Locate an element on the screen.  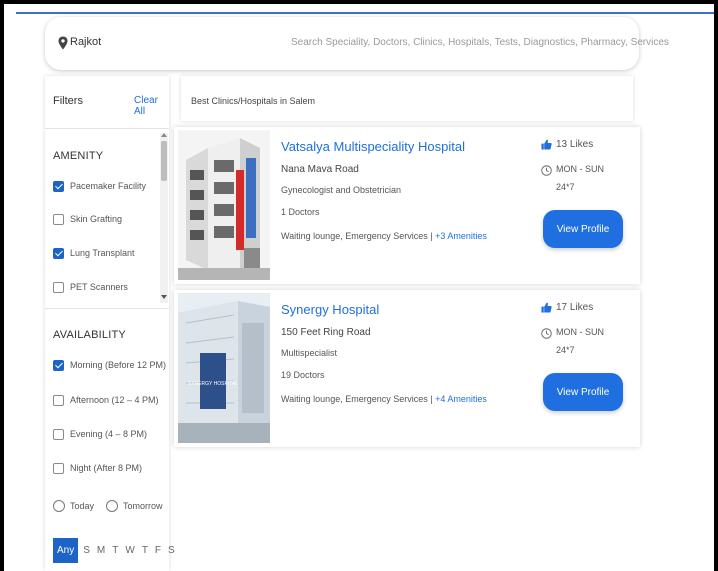
availability-afternoon-checkbox: Afternoon (12 – 4 PM) is located at coordinates (106, 400).